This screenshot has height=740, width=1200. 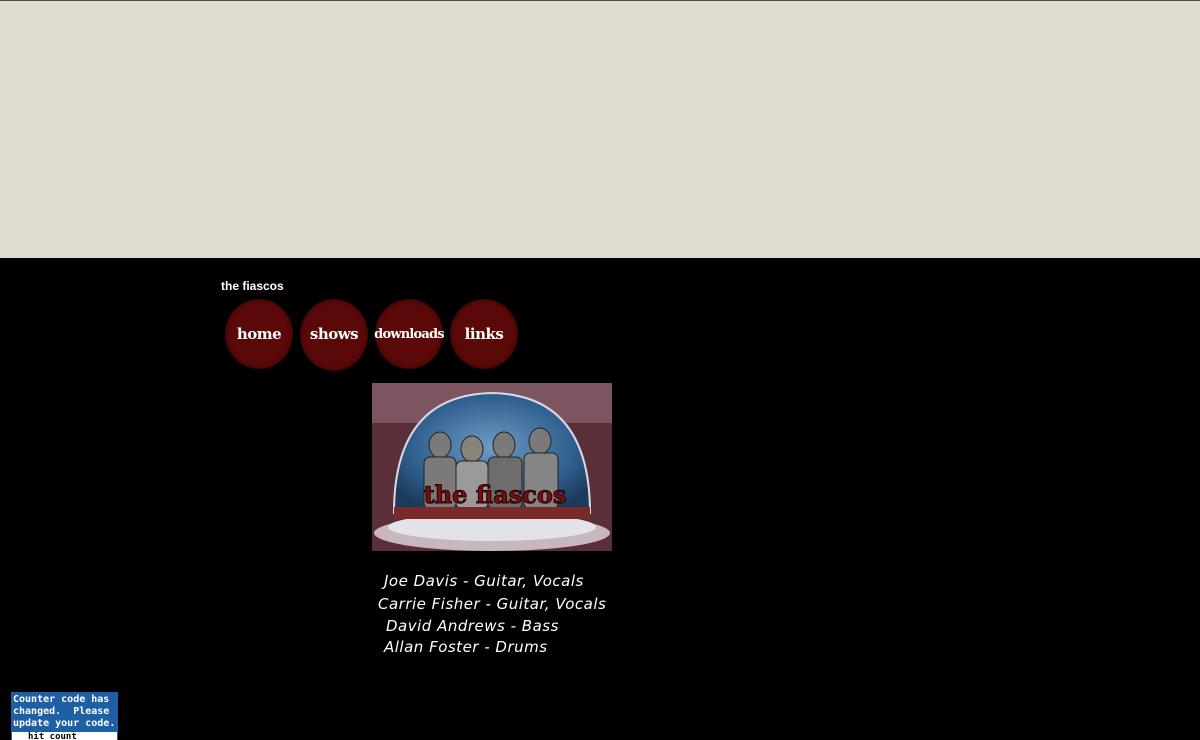 I want to click on snow-globe-illustration: the fiascos, so click(x=492, y=467).